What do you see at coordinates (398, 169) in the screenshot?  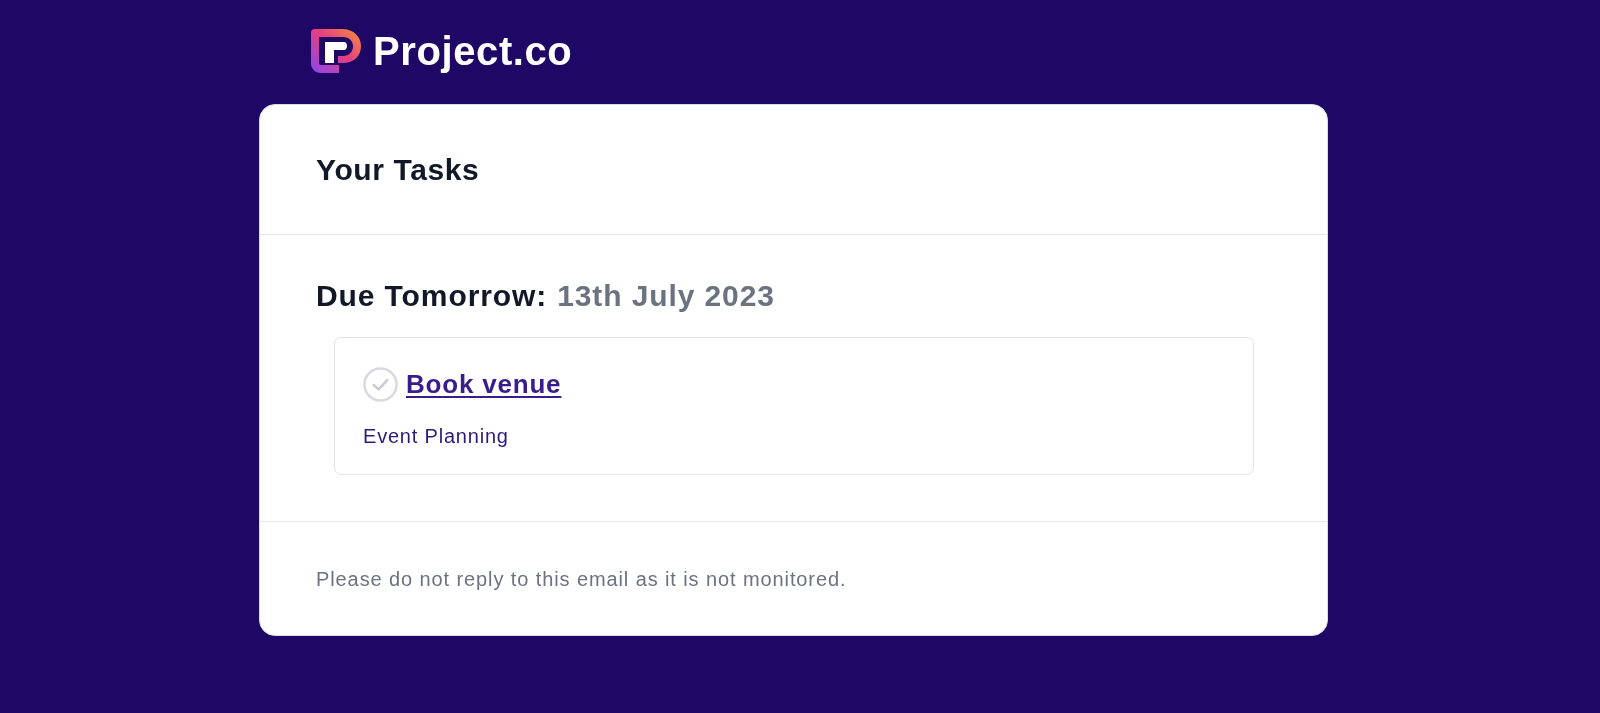 I see `card-title: Your Tasks` at bounding box center [398, 169].